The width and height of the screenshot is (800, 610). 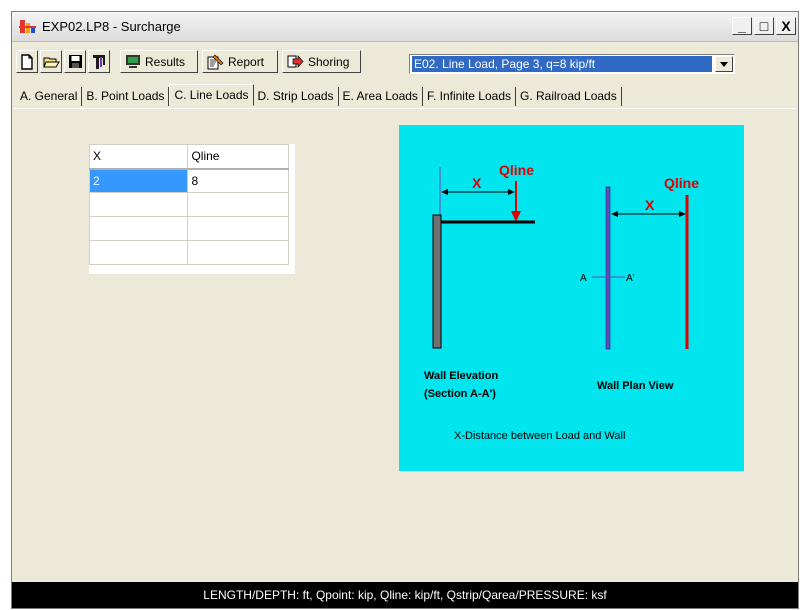 What do you see at coordinates (583, 278) in the screenshot?
I see `section-a-label: A` at bounding box center [583, 278].